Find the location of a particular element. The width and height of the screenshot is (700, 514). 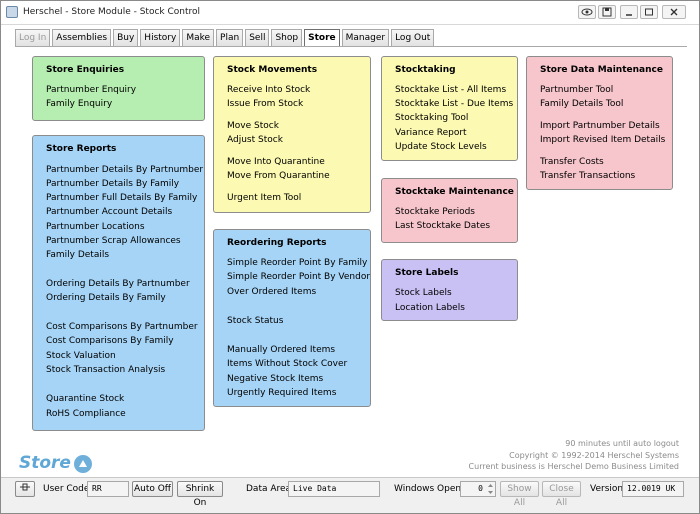

link-transfer-costs: Transfer Costs is located at coordinates (572, 162).